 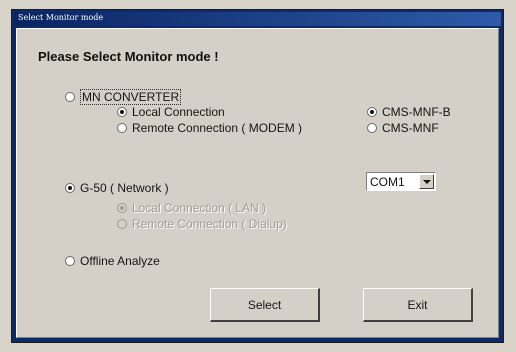 What do you see at coordinates (178, 112) in the screenshot?
I see `radio-label: Local Connection` at bounding box center [178, 112].